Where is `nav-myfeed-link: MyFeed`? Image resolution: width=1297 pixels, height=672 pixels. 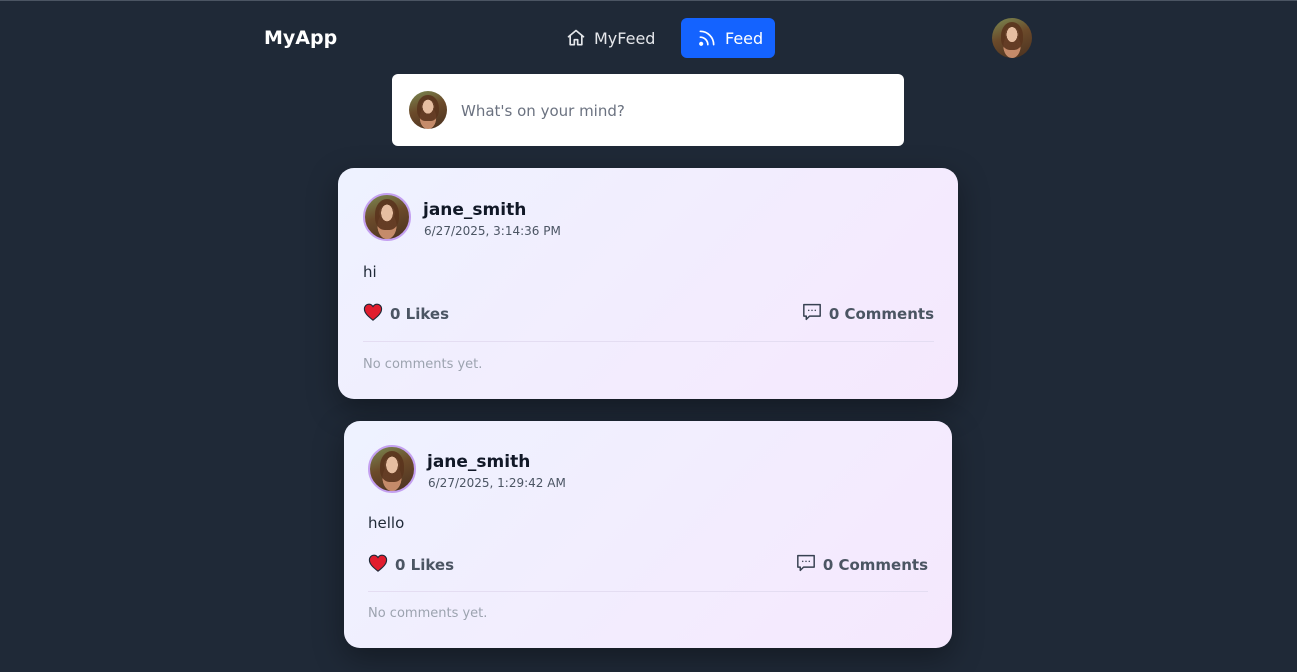 nav-myfeed-link: MyFeed is located at coordinates (610, 38).